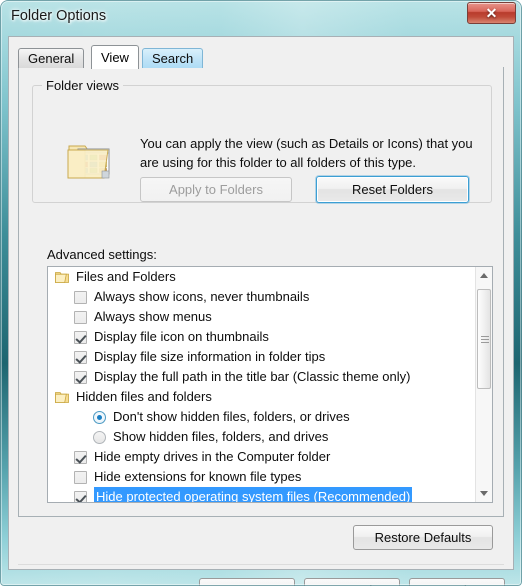 Image resolution: width=522 pixels, height=586 pixels. What do you see at coordinates (261, 564) in the screenshot?
I see `button-area-separator` at bounding box center [261, 564].